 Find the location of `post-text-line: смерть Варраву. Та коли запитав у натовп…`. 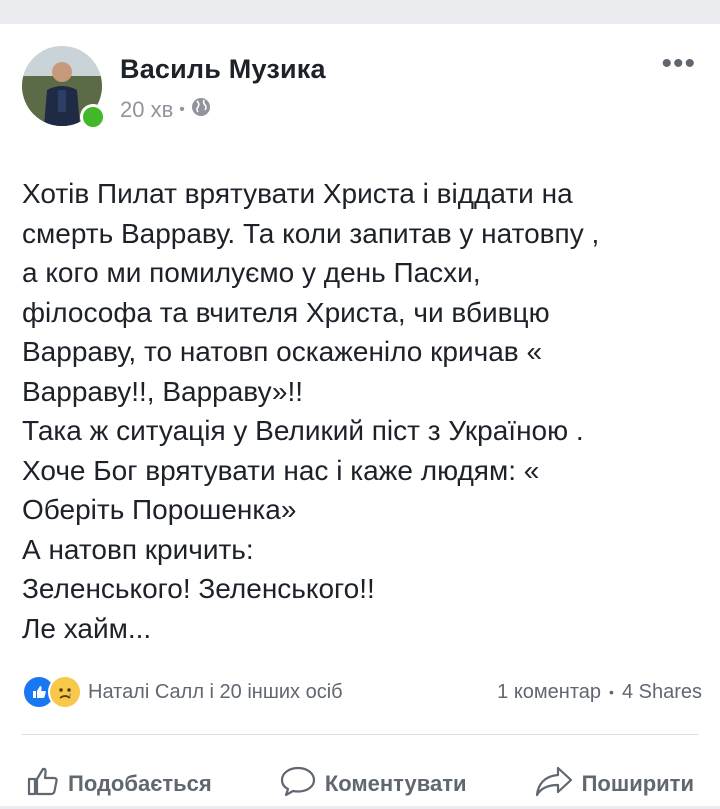

post-text-line: смерть Варраву. Та коли запитав у натовп… is located at coordinates (311, 233).